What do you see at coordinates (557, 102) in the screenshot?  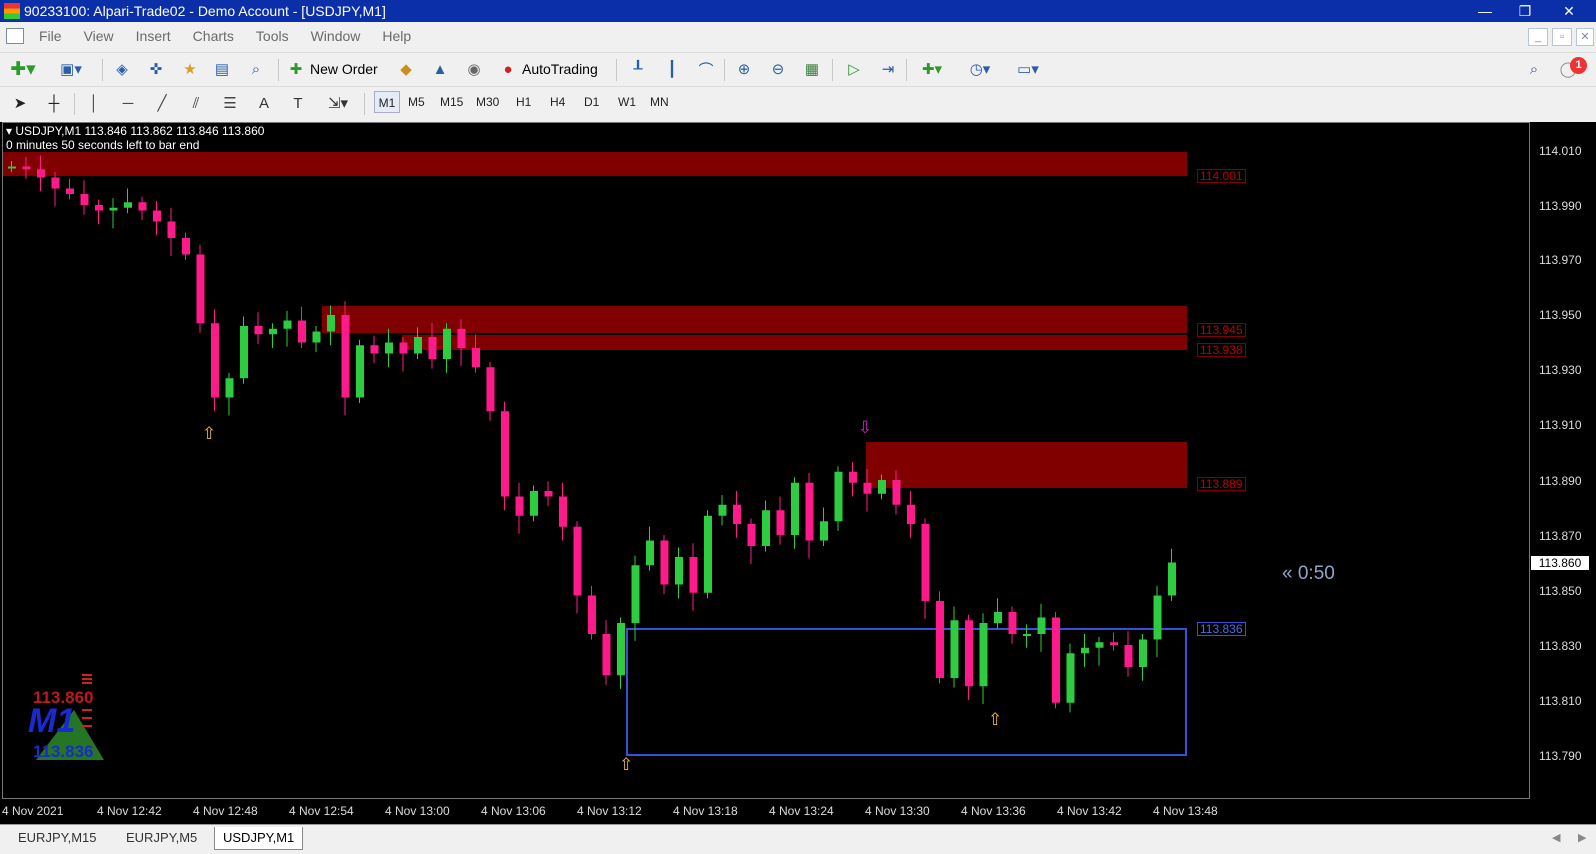 I see `timeframe-h4: H4` at bounding box center [557, 102].